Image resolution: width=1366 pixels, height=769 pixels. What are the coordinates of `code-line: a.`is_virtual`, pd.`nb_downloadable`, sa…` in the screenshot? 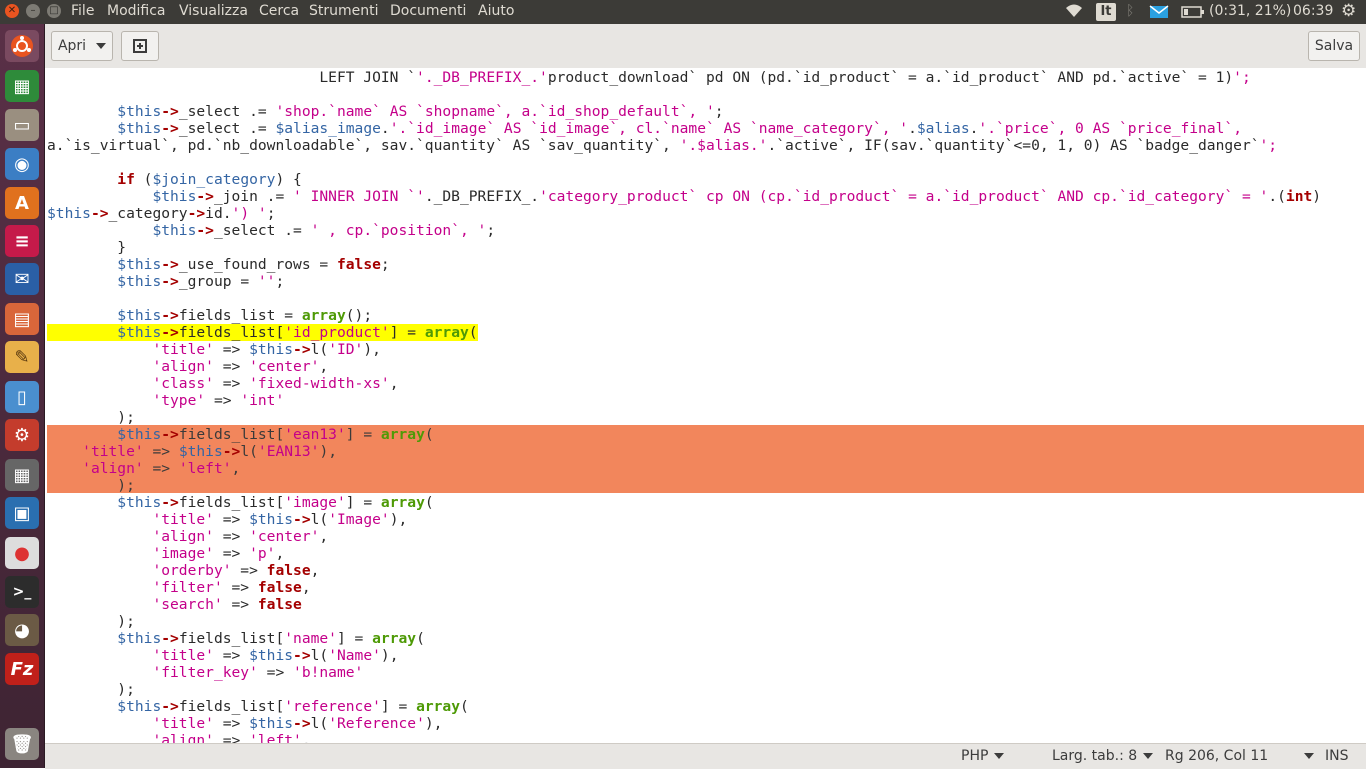 It's located at (662, 145).